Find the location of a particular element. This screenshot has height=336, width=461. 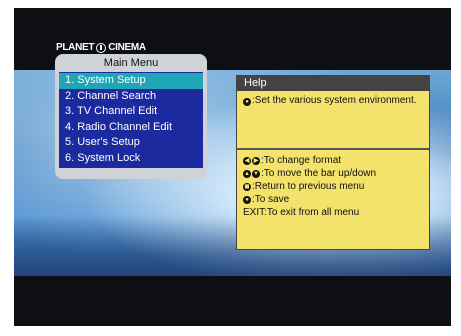

key-hint-text: :Return to previous menu is located at coordinates (308, 186).